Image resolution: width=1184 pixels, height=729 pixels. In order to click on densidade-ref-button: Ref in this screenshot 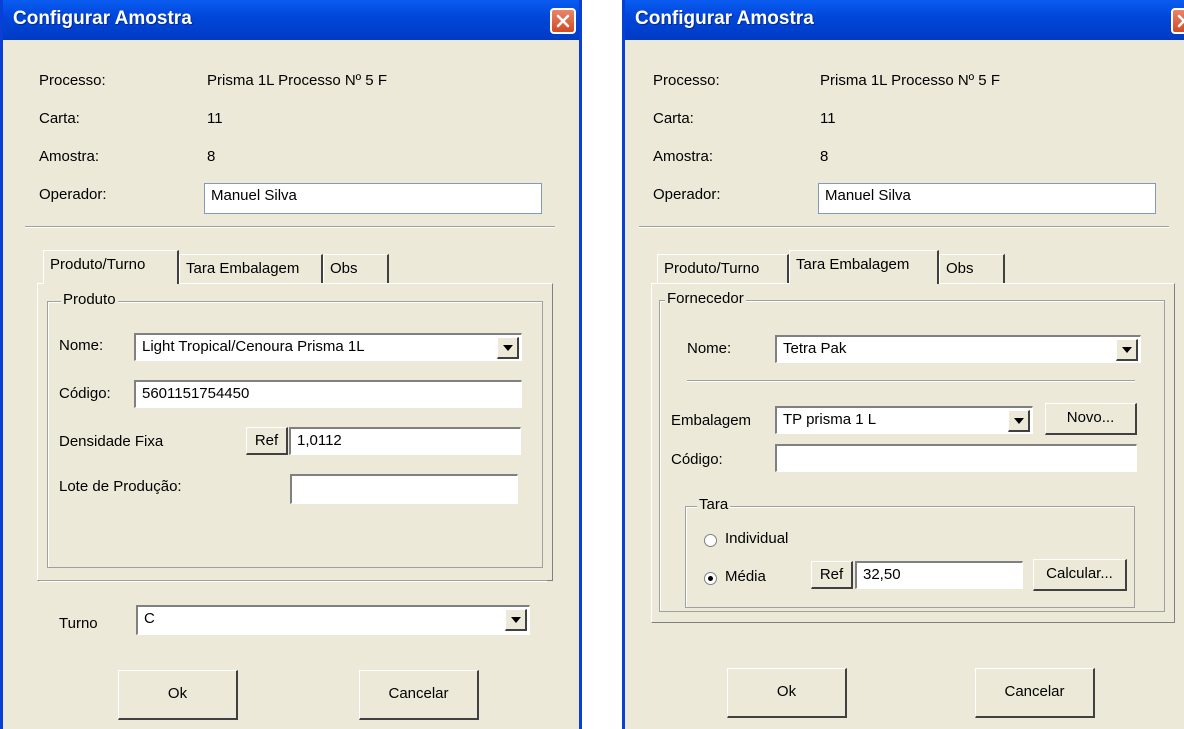, I will do `click(267, 441)`.